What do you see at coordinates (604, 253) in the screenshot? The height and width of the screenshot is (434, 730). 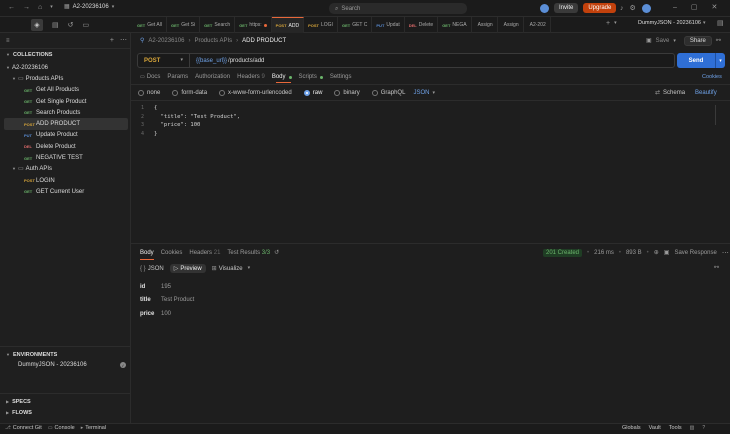 I see `response-time: 216 ms` at bounding box center [604, 253].